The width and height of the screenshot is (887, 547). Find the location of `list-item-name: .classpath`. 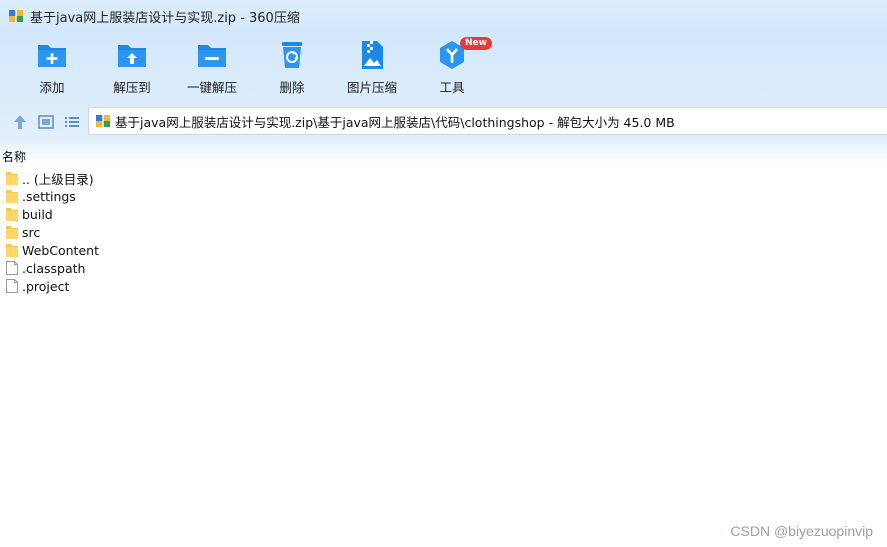

list-item-name: .classpath is located at coordinates (54, 268).